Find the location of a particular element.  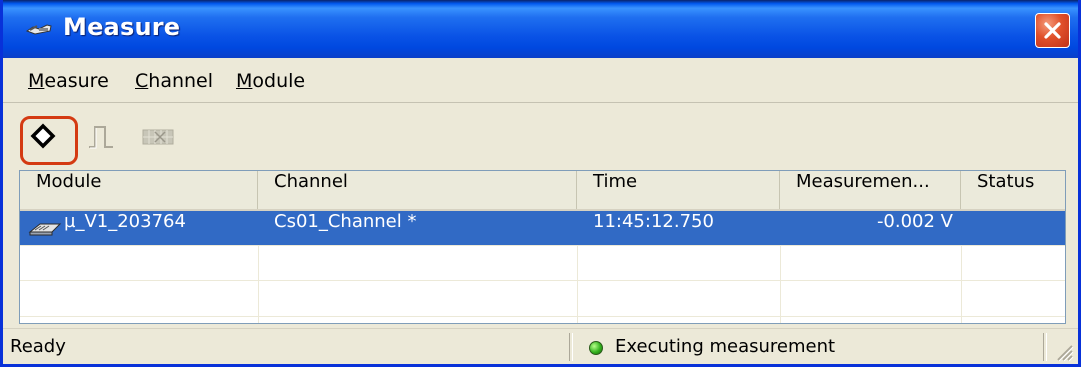

cell-measurement: -0.002 V is located at coordinates (914, 221).